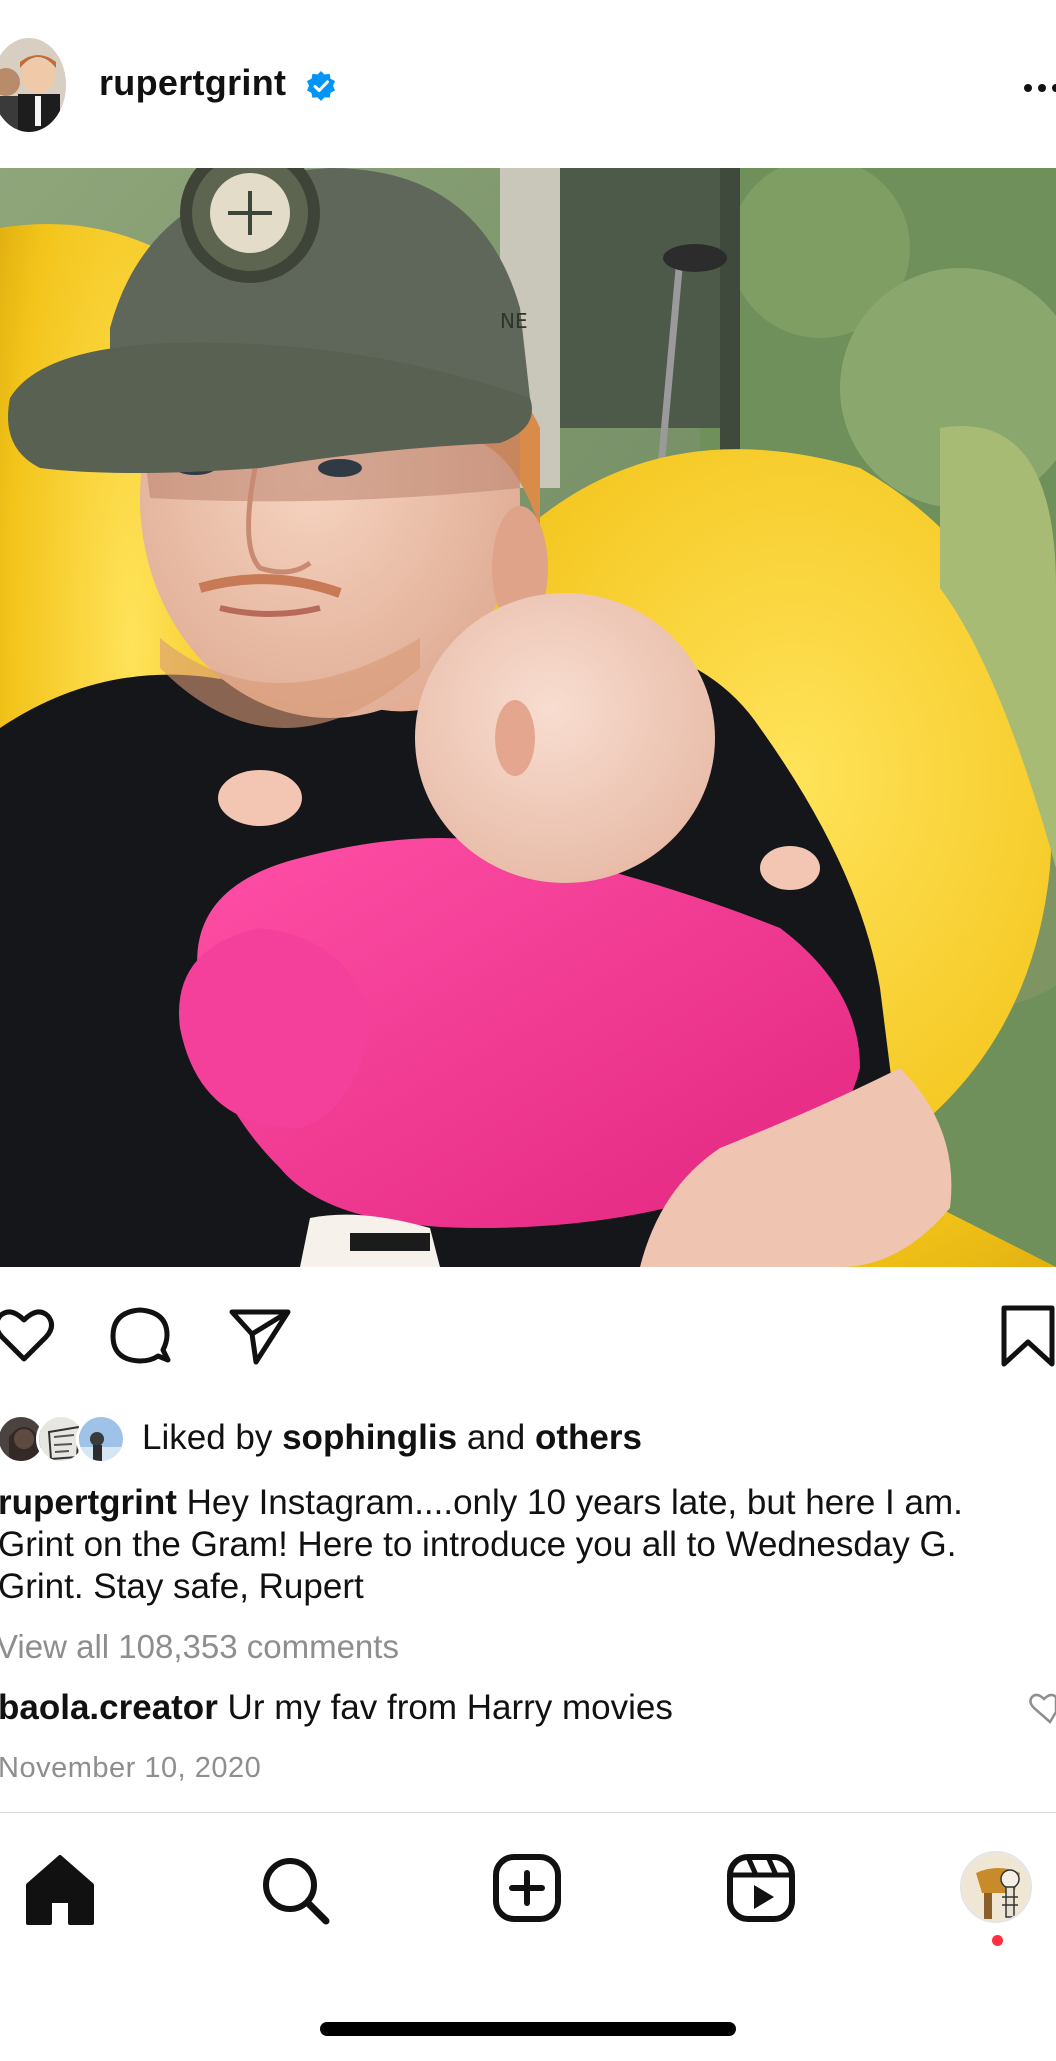  What do you see at coordinates (182, 1586) in the screenshot?
I see `caption-line-3: Grint. Stay safe, Rupert` at bounding box center [182, 1586].